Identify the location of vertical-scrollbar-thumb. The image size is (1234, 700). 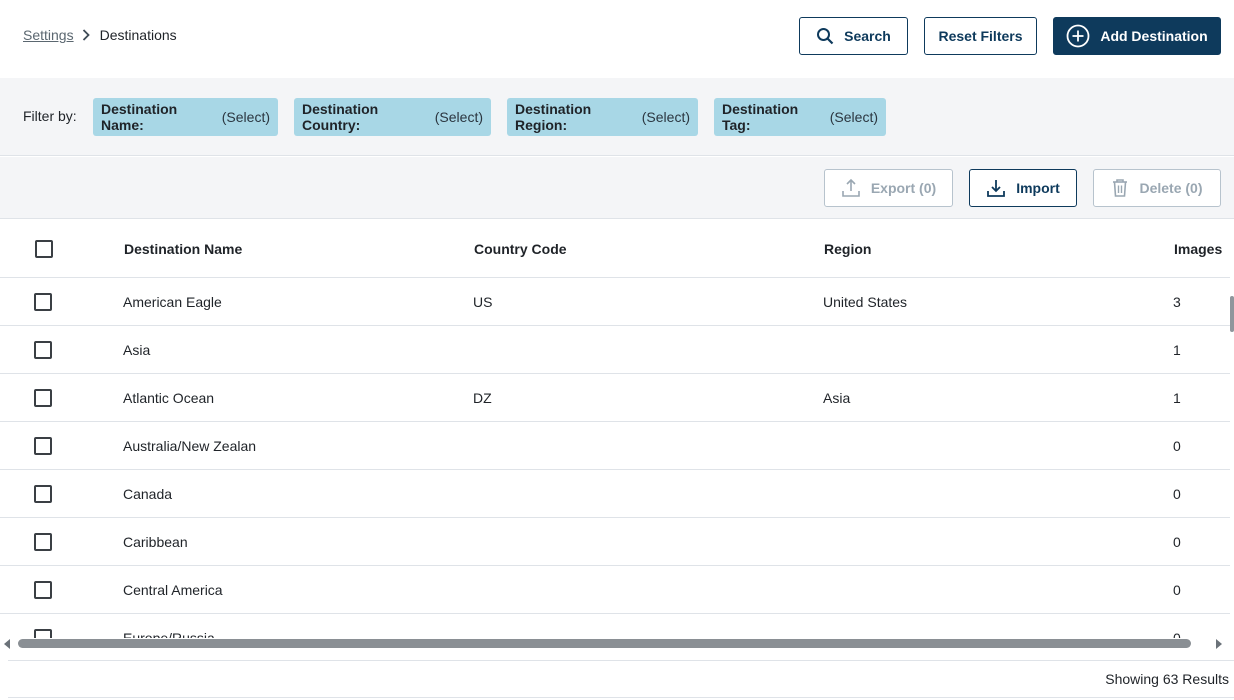
(1232, 314).